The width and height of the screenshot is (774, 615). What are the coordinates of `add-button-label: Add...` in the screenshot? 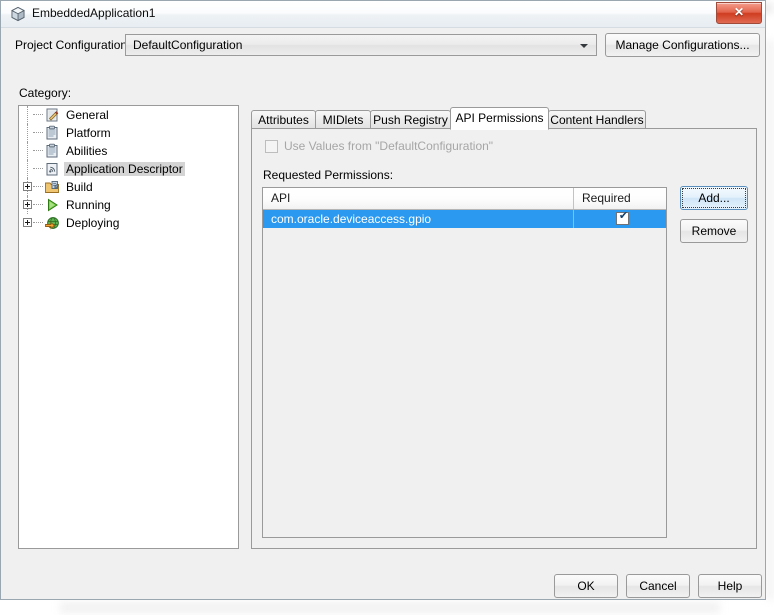 It's located at (714, 198).